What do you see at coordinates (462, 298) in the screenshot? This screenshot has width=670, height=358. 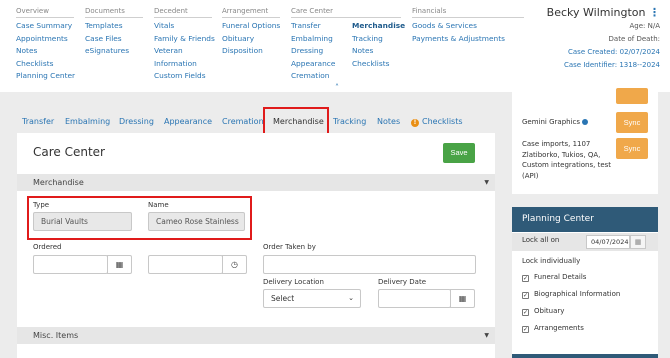 I see `delivery-calendar-icon: ▦` at bounding box center [462, 298].